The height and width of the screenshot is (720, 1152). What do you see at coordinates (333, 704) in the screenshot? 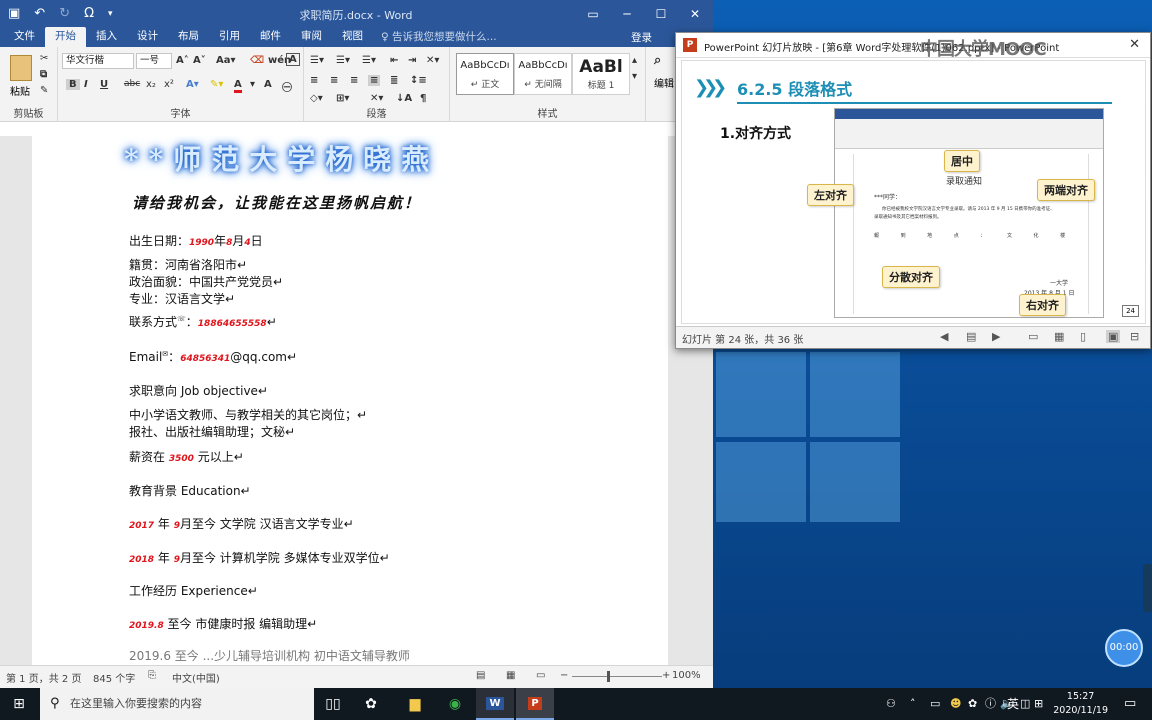
I see `task-view-icon: ▯▯` at bounding box center [333, 704].